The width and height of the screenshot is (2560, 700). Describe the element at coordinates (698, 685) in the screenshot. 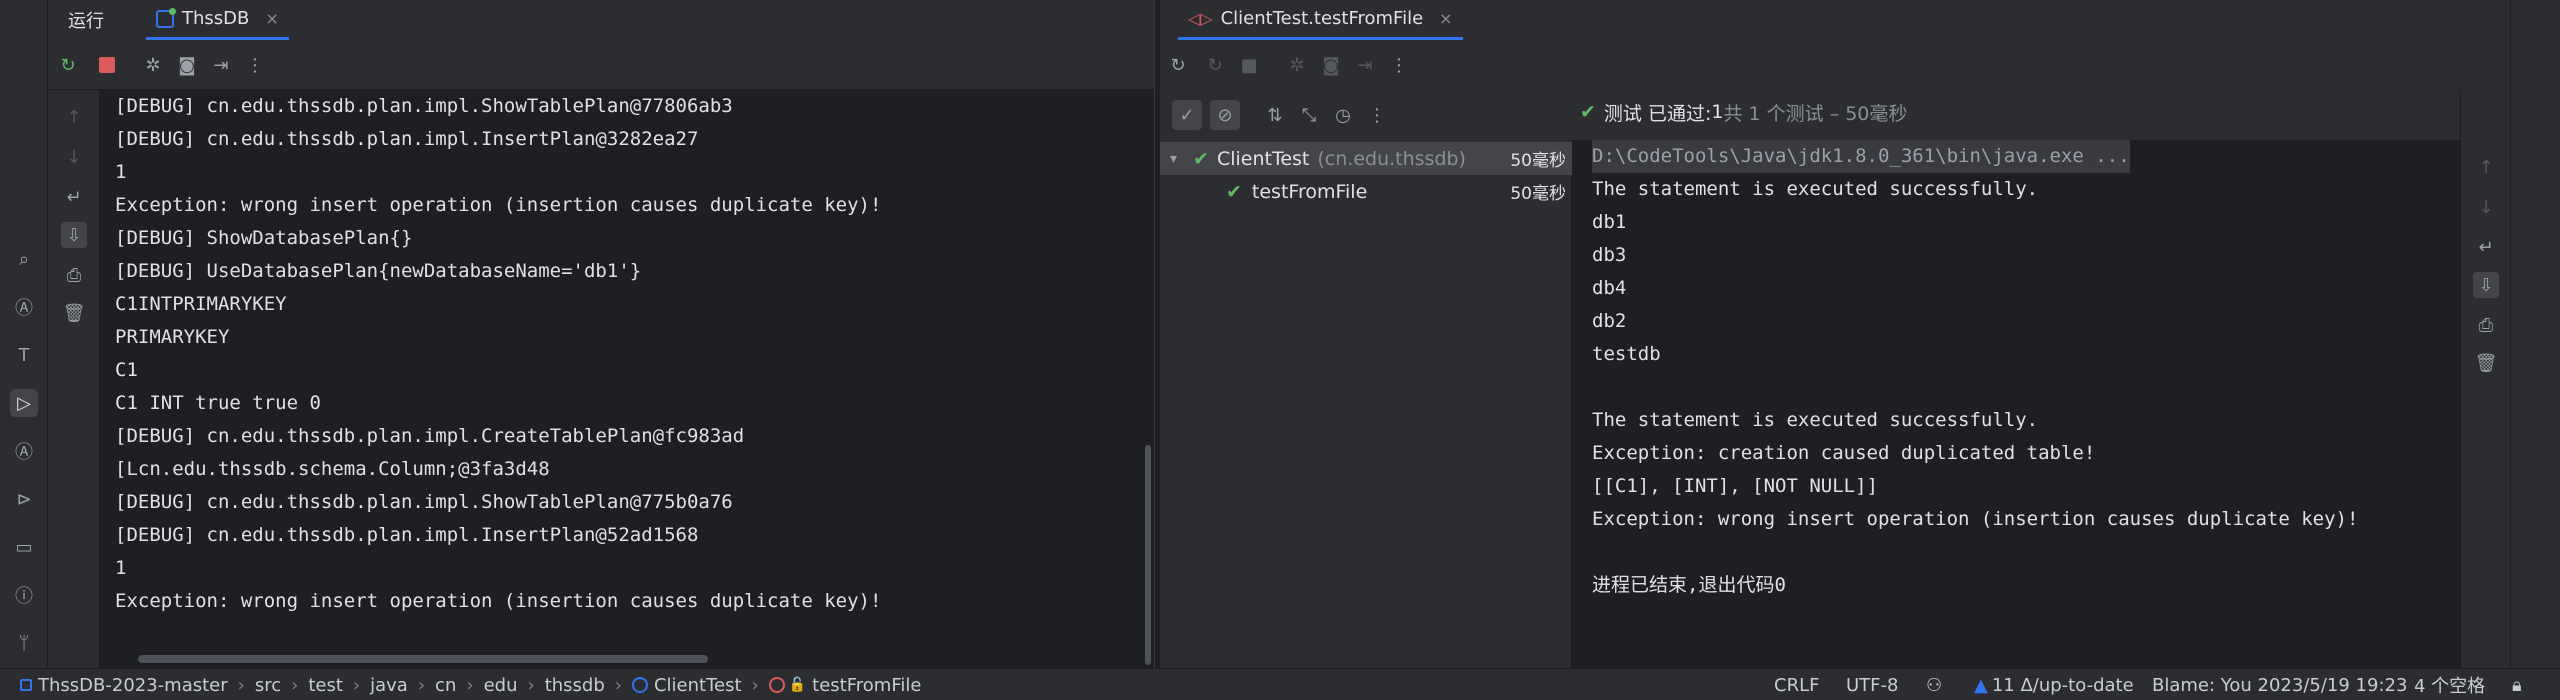

I see `breadcrumb-class: ClientTest` at that location.